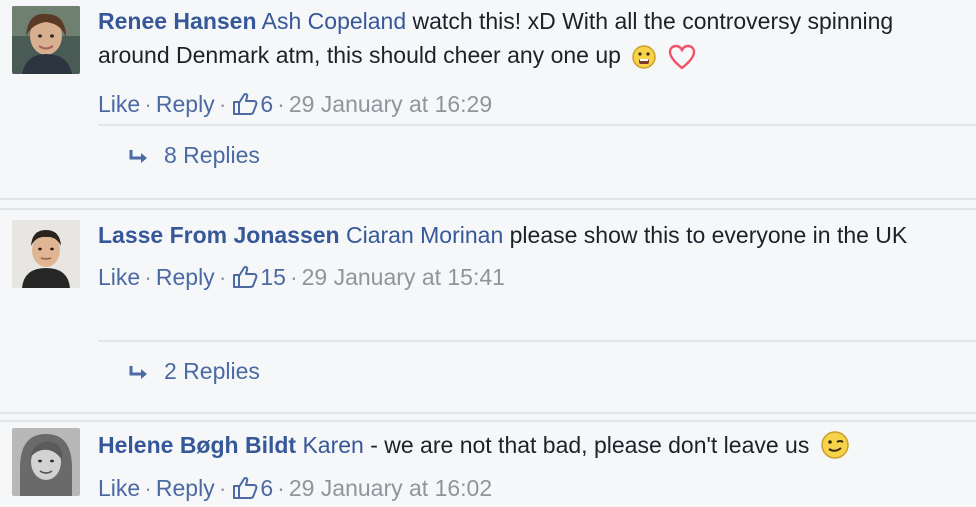 This screenshot has height=507, width=976. What do you see at coordinates (682, 61) in the screenshot?
I see `heart-icon` at bounding box center [682, 61].